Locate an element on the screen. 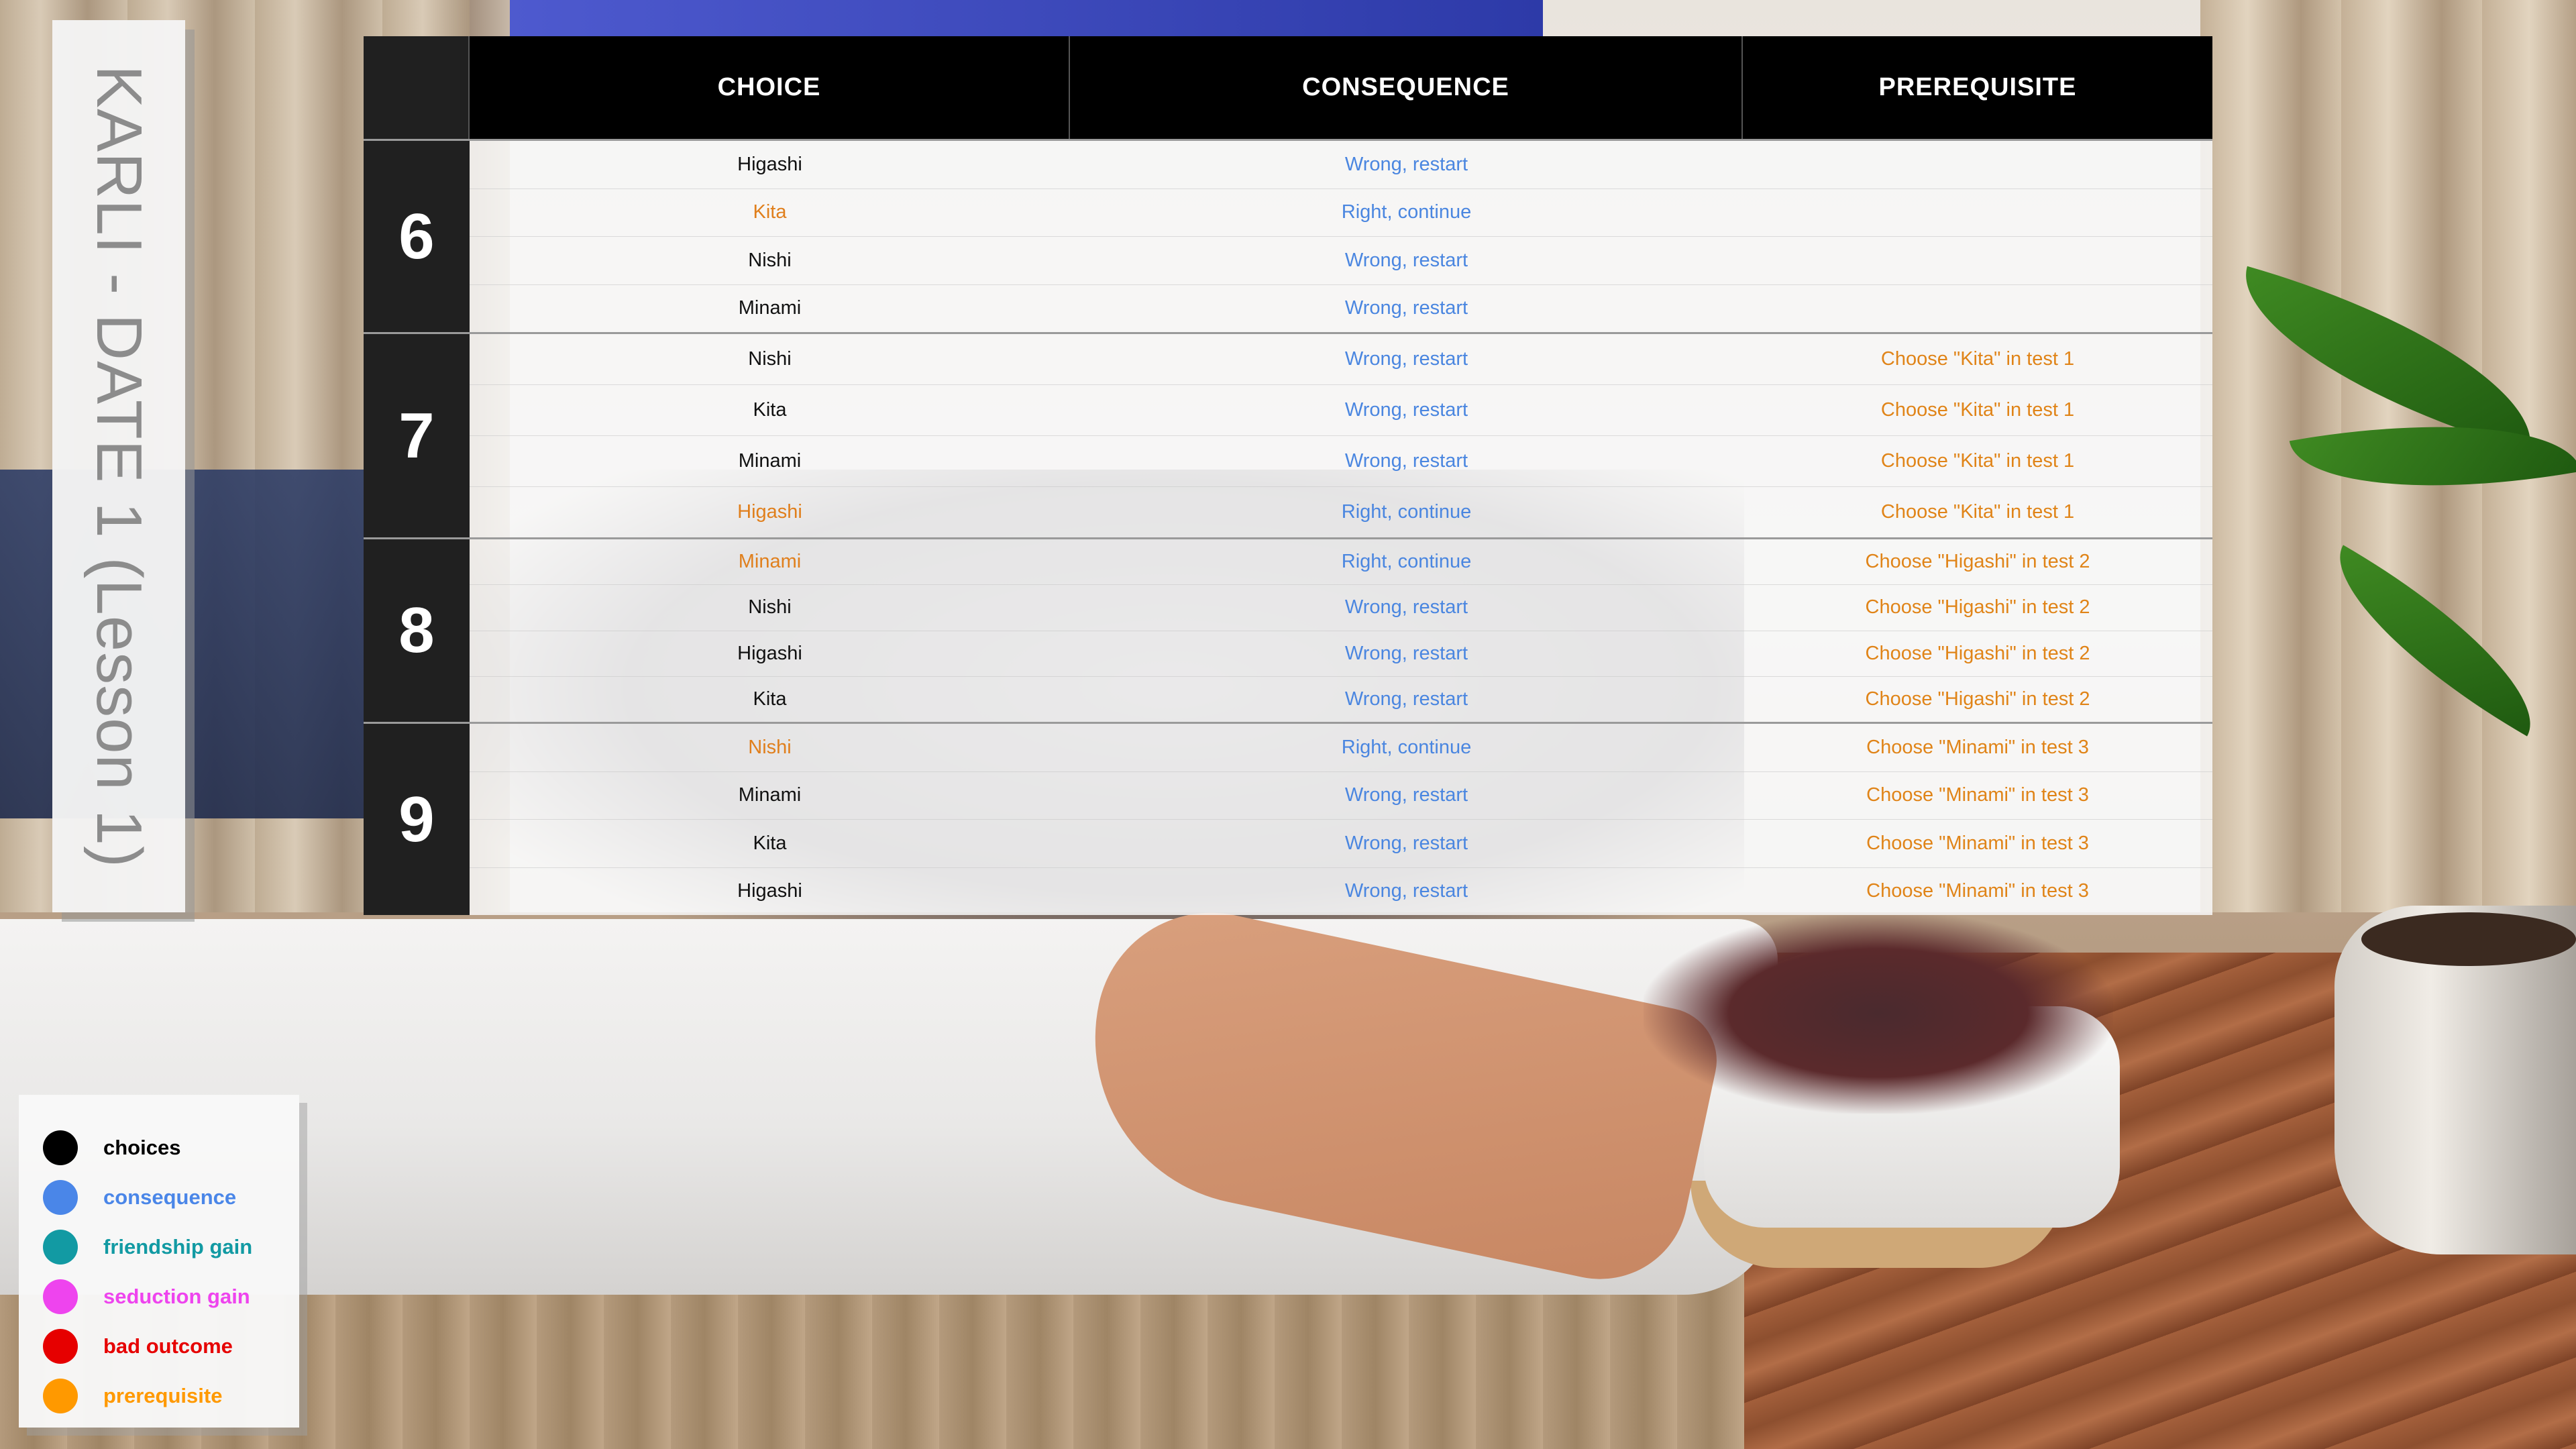 The image size is (2576, 1449). legend-item: consequence is located at coordinates (159, 1197).